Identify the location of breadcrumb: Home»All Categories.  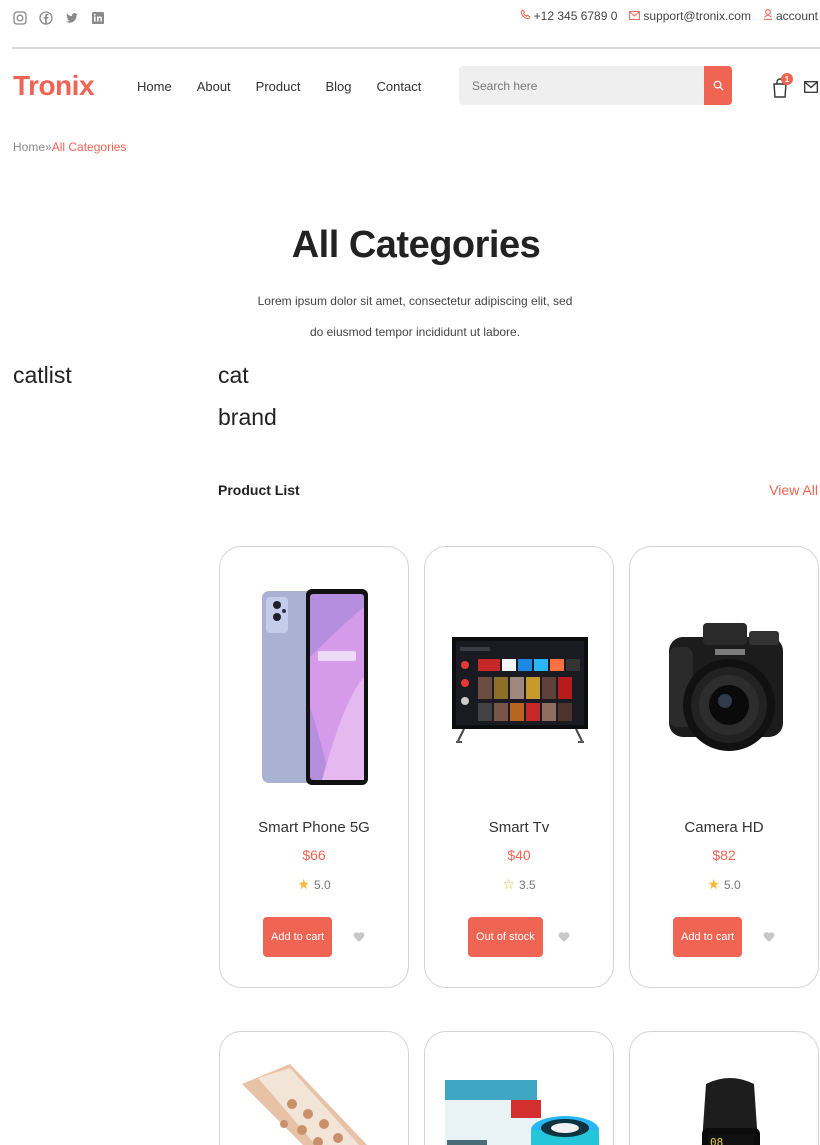
(69, 147).